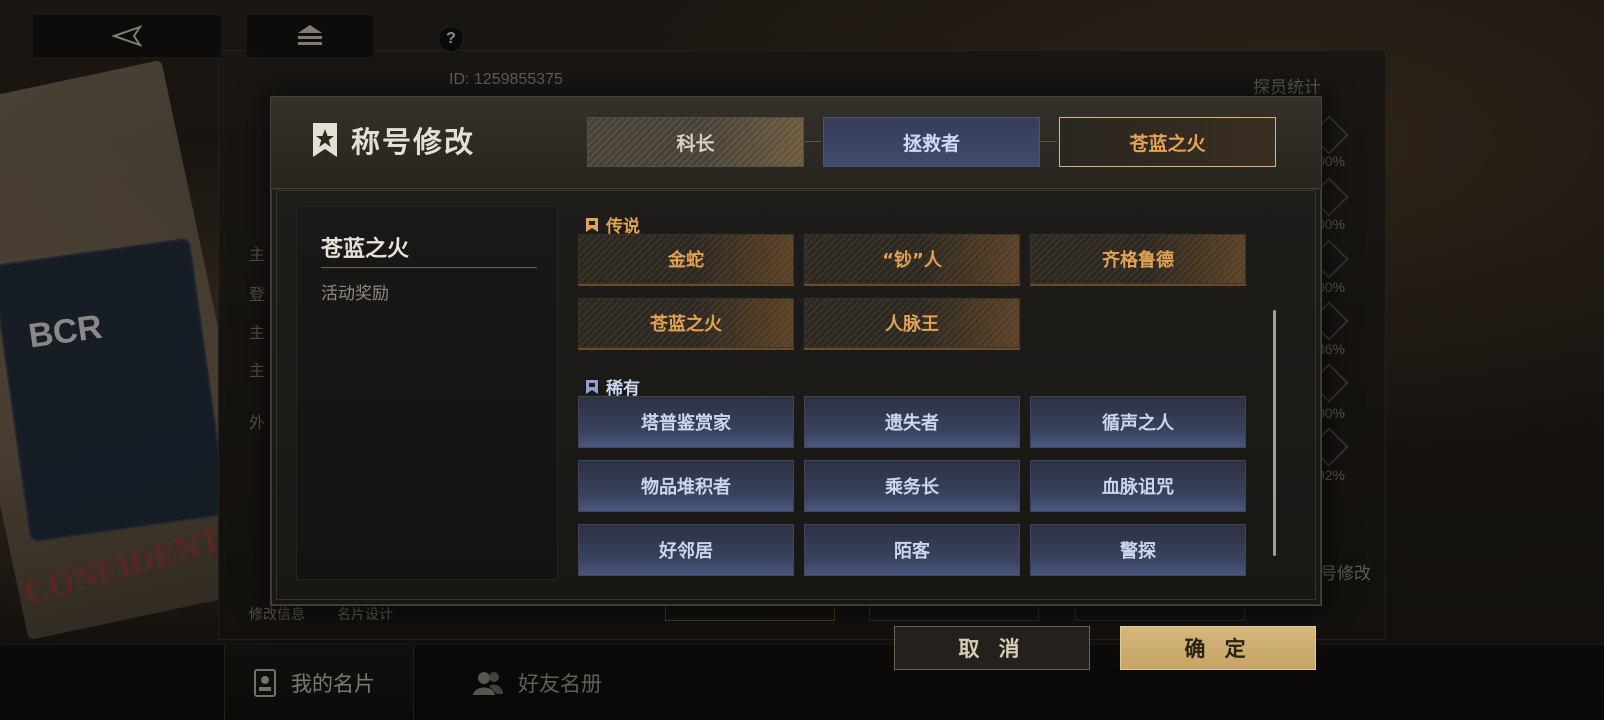 The height and width of the screenshot is (720, 1604). I want to click on modal-title: 称号修改, so click(394, 140).